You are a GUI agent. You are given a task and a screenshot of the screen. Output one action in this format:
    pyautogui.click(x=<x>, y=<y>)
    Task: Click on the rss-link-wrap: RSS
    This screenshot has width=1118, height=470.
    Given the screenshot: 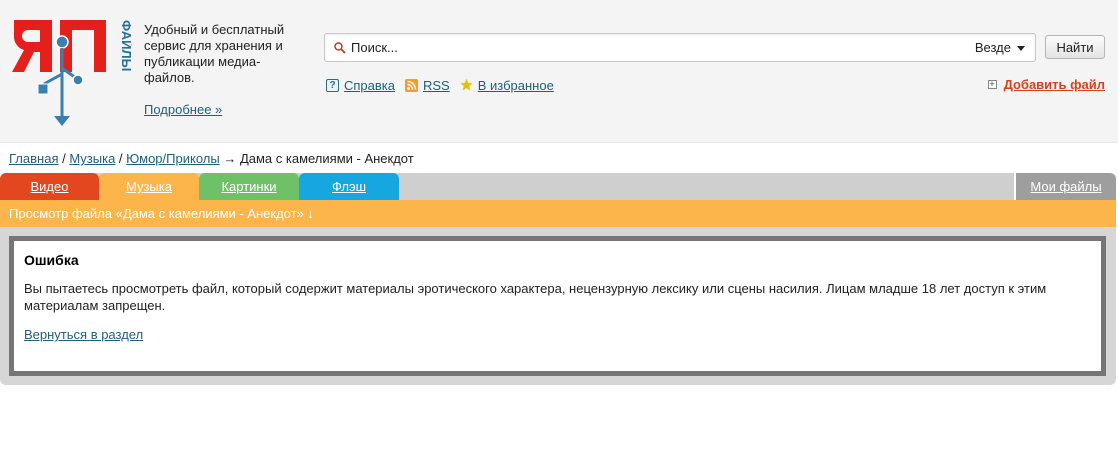 What is the action you would take?
    pyautogui.click(x=427, y=85)
    